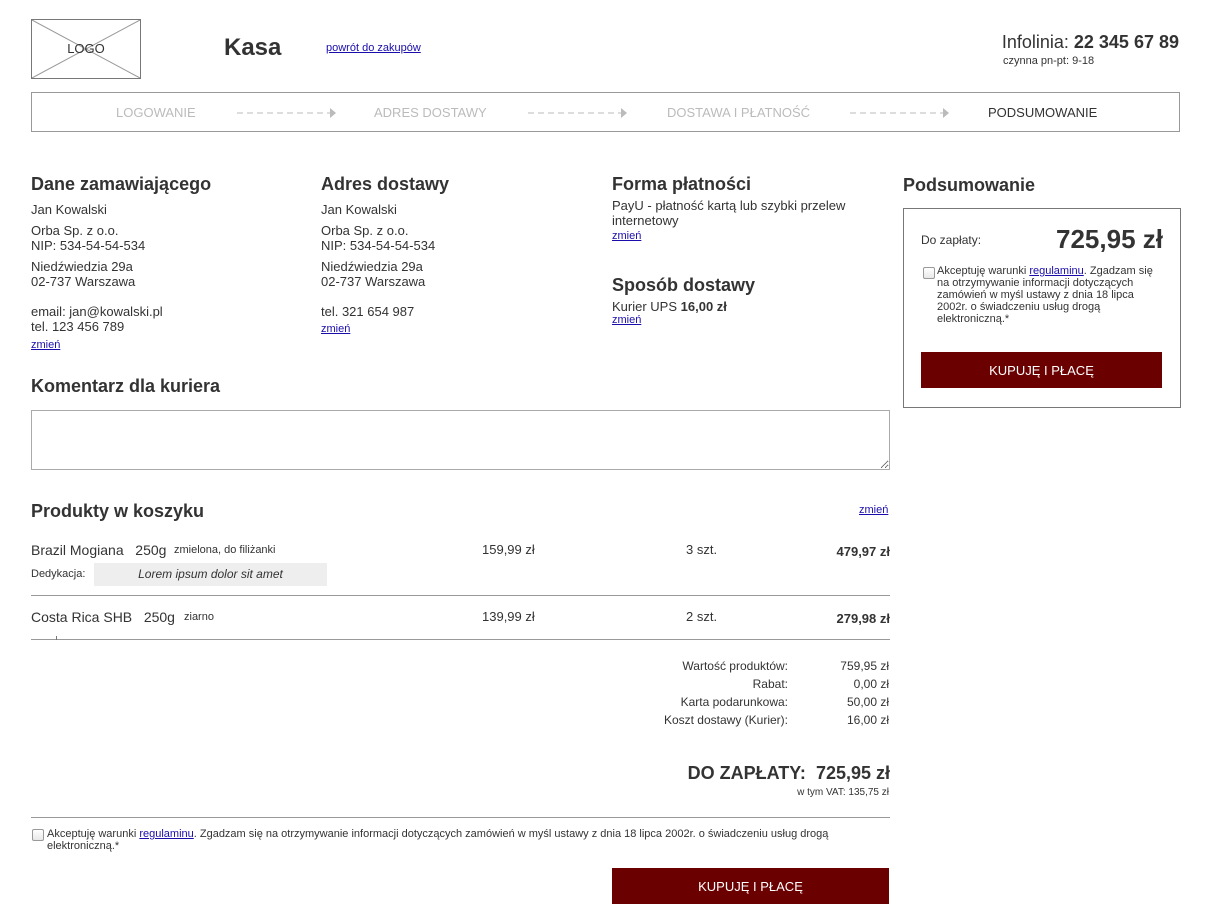 This screenshot has height=916, width=1207. What do you see at coordinates (770, 684) in the screenshot?
I see `discount-label: Rabat:` at bounding box center [770, 684].